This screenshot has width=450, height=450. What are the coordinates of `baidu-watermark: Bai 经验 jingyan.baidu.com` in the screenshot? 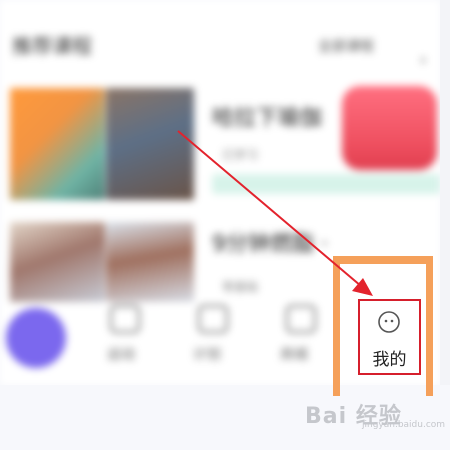 It's located at (375, 413).